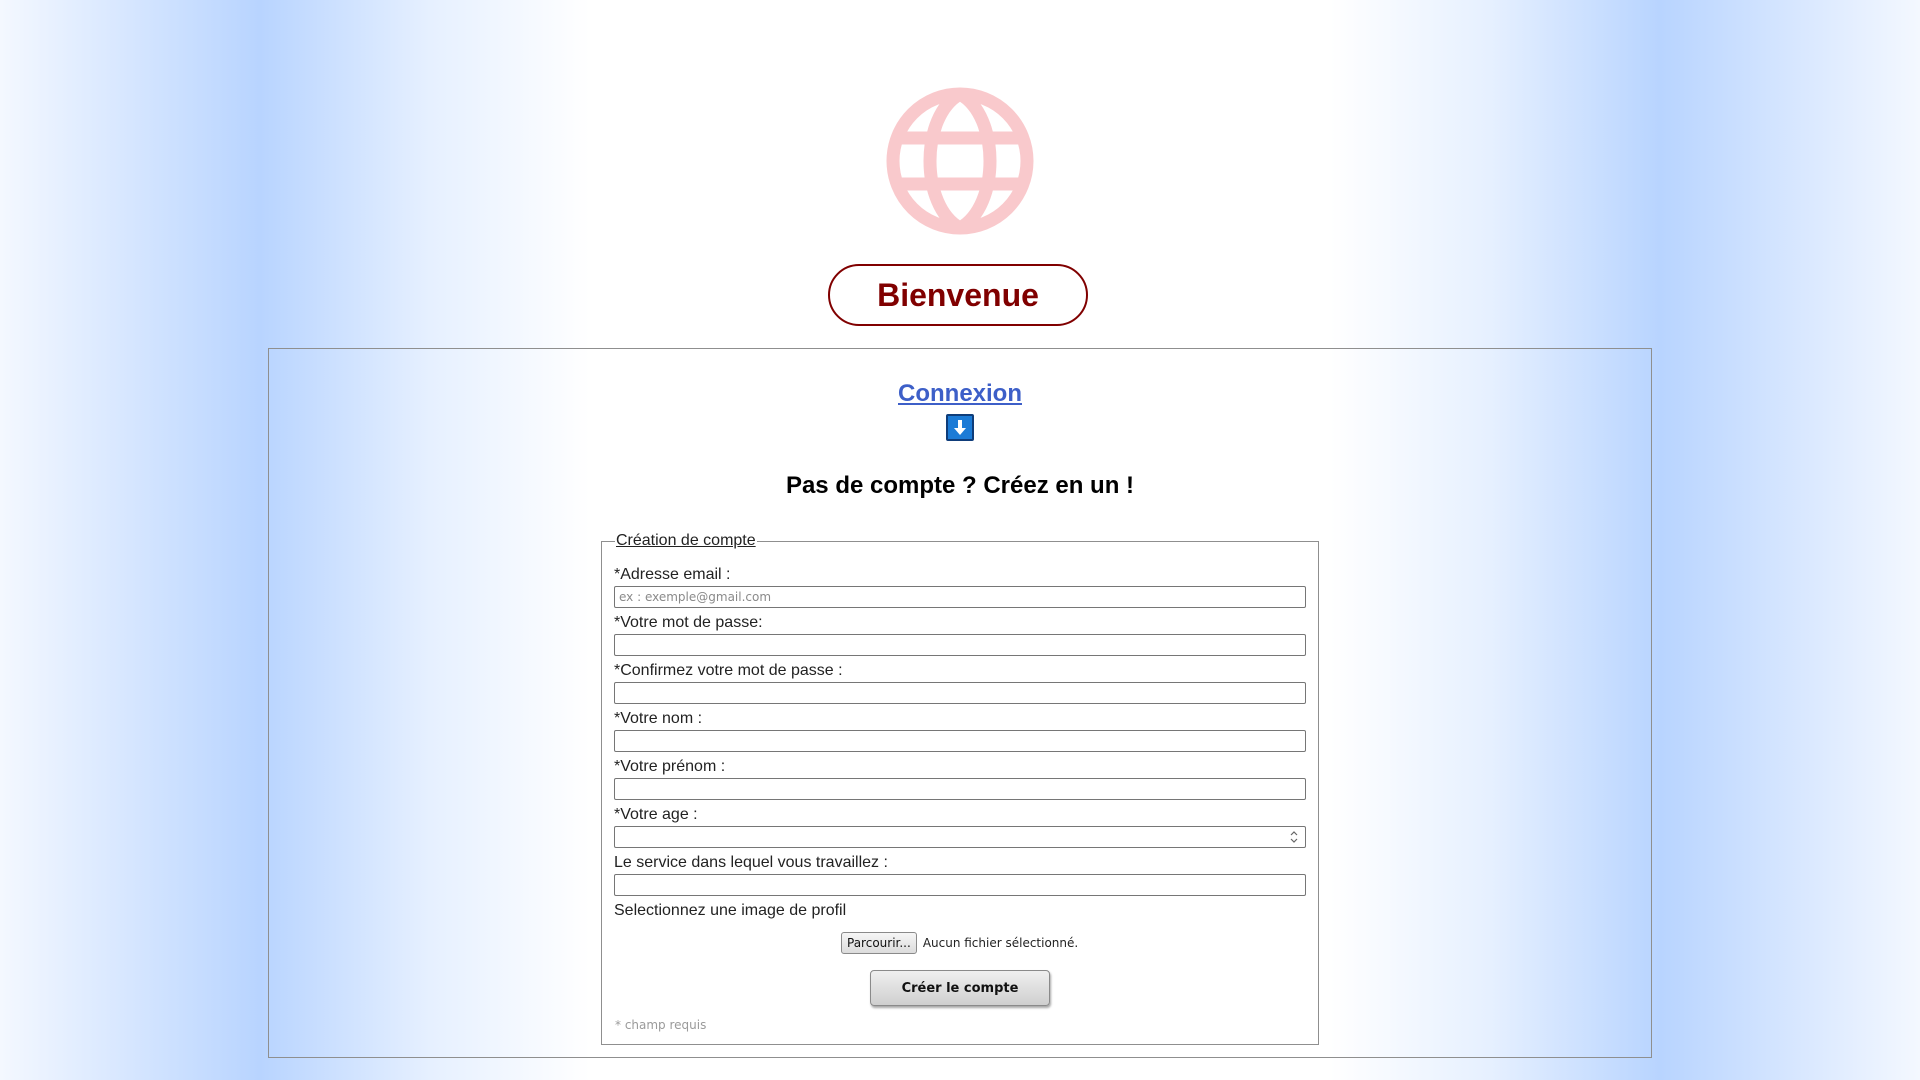  Describe the element at coordinates (1000, 943) in the screenshot. I see `file-status: Aucun fichier sélectionné.` at that location.